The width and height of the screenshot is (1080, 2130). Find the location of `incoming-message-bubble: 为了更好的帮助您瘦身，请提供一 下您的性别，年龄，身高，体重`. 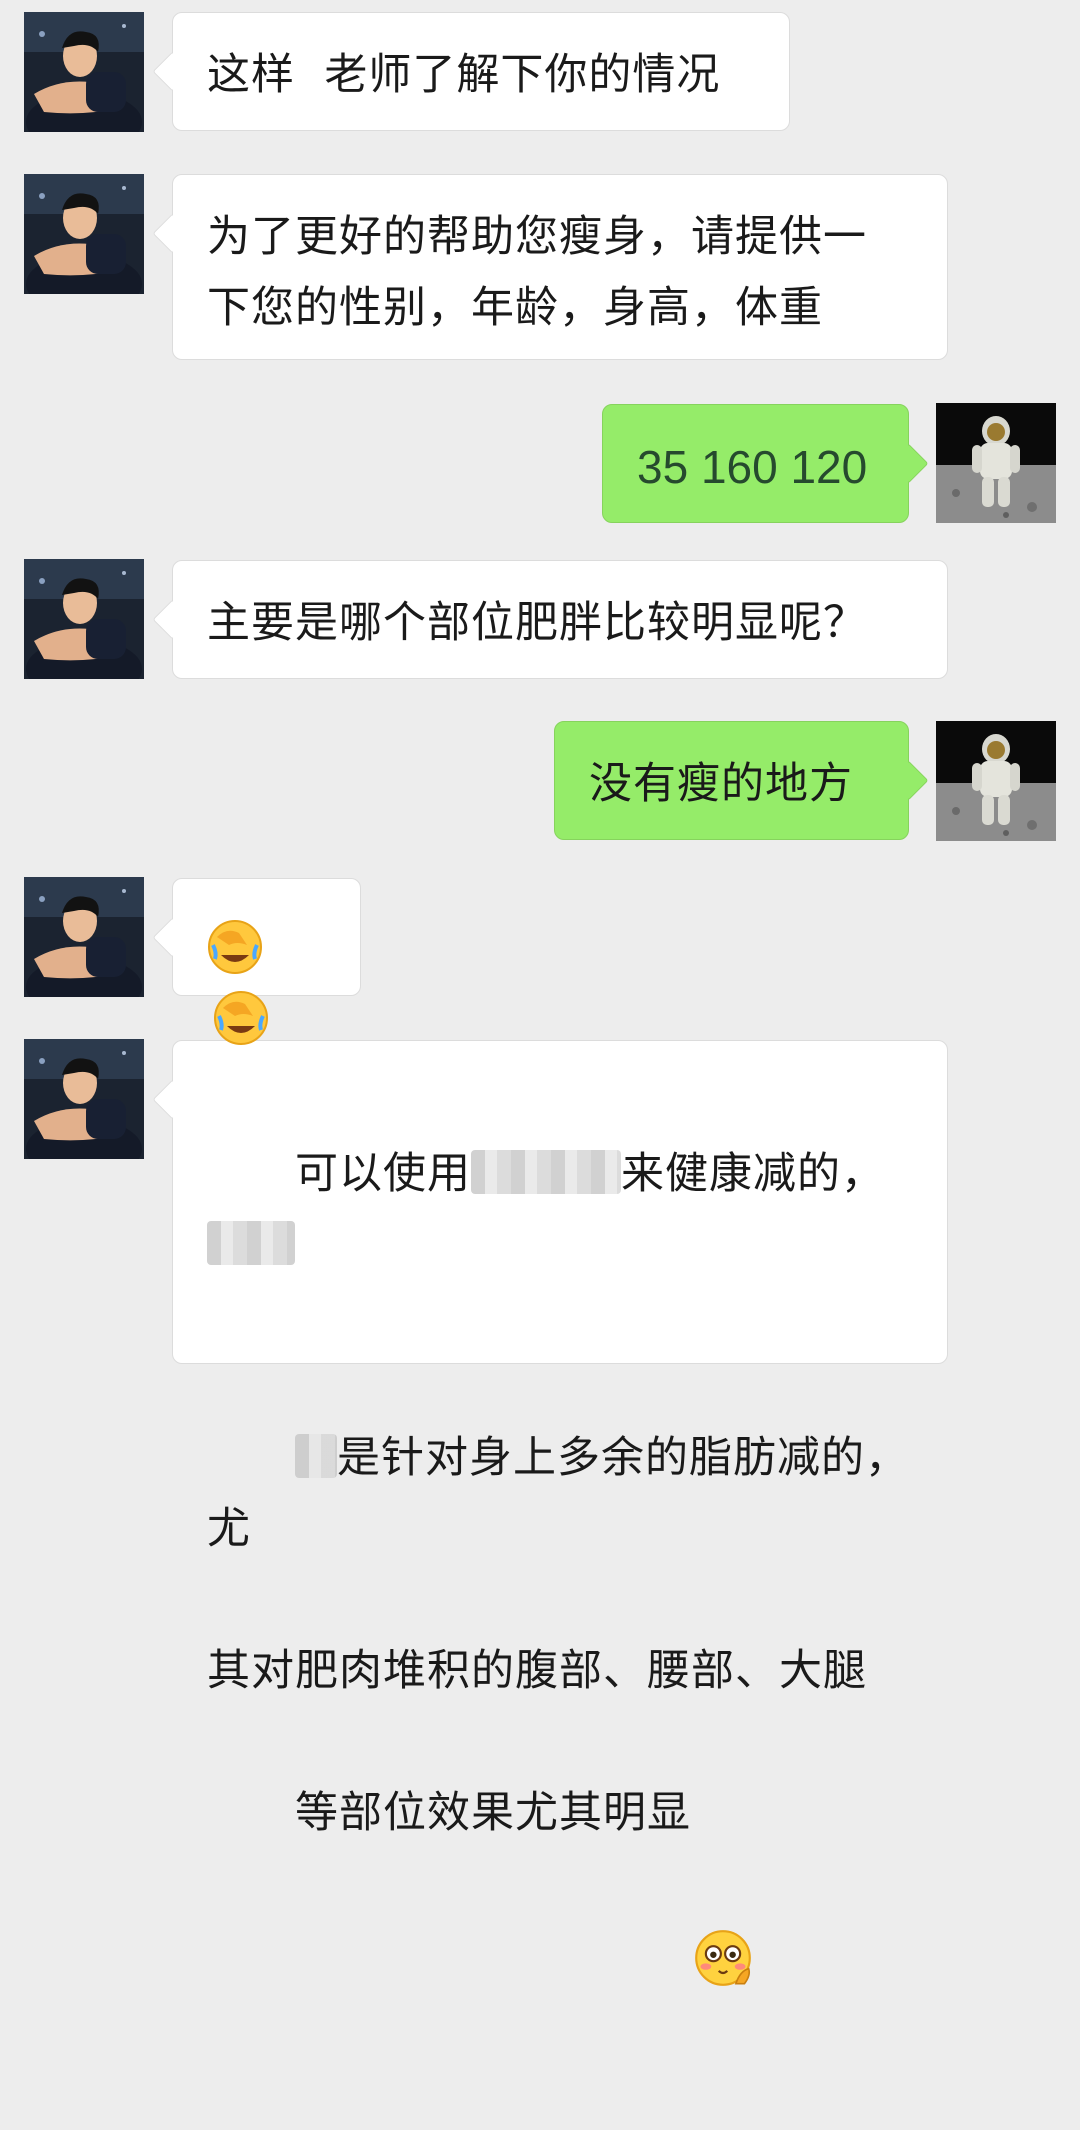

incoming-message-bubble: 为了更好的帮助您瘦身，请提供一 下您的性别，年龄，身高，体重 is located at coordinates (560, 267).